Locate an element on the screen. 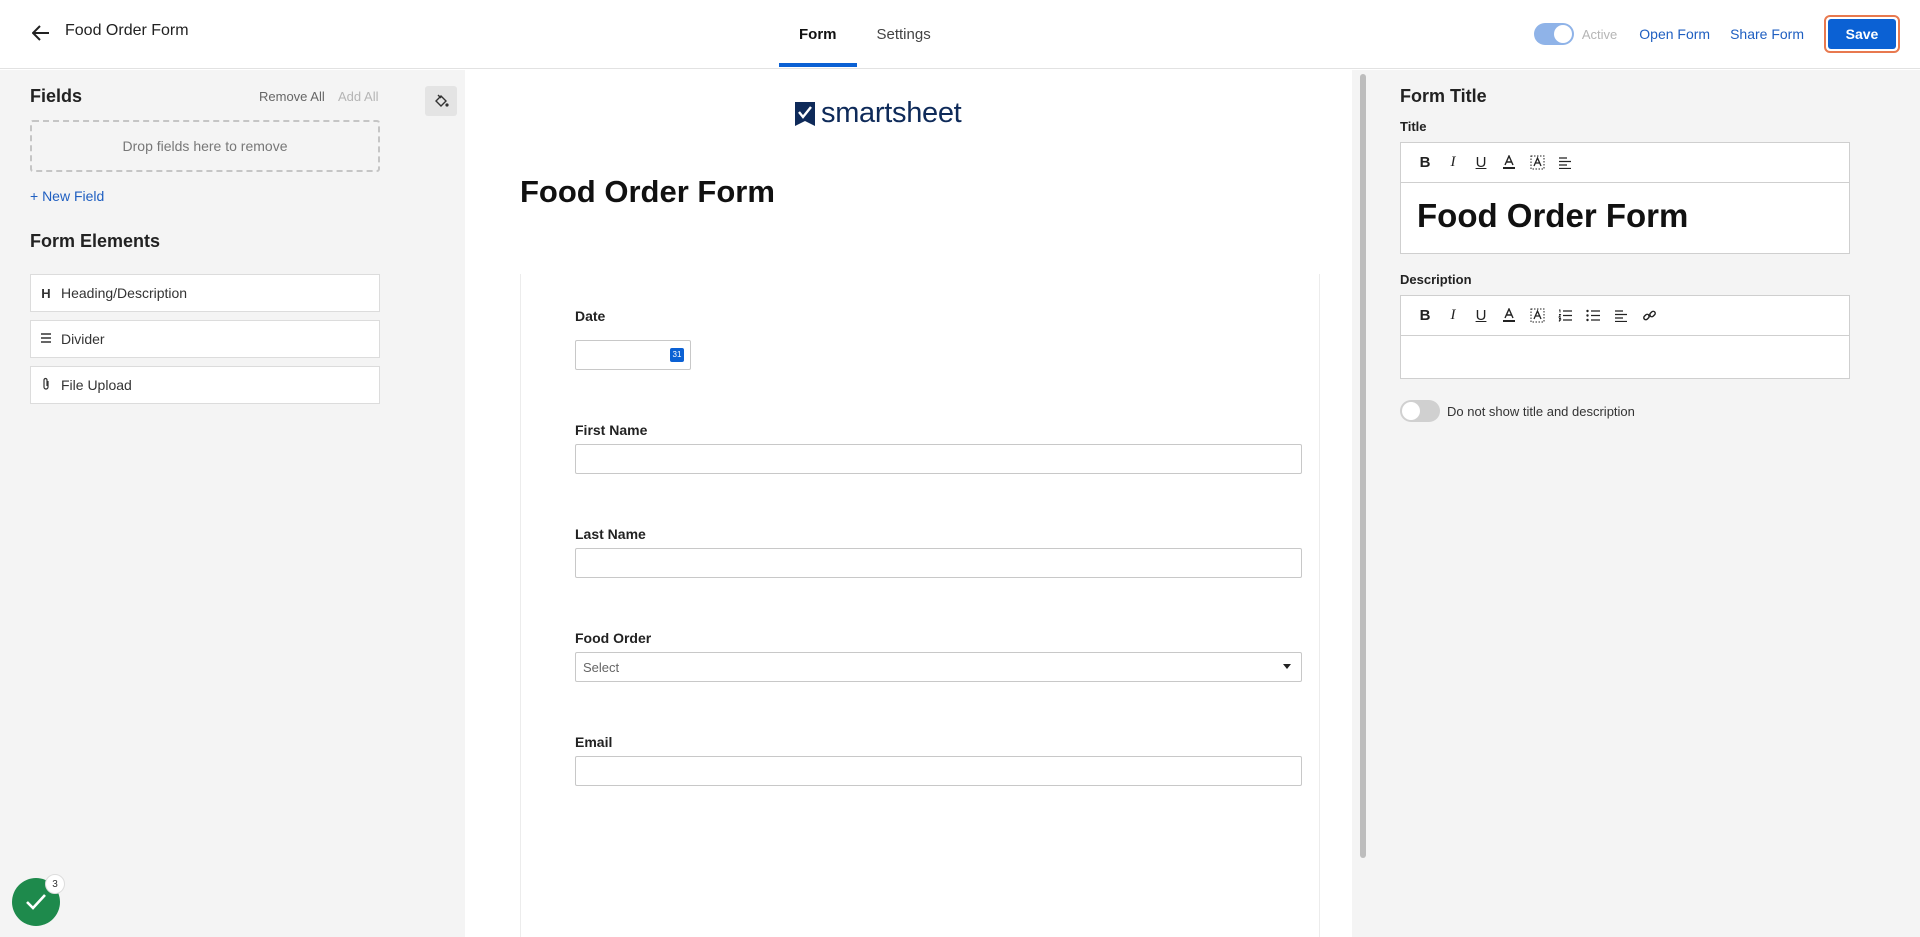 This screenshot has height=937, width=1920. title-editor: B I U Food Order Form is located at coordinates (1625, 198).